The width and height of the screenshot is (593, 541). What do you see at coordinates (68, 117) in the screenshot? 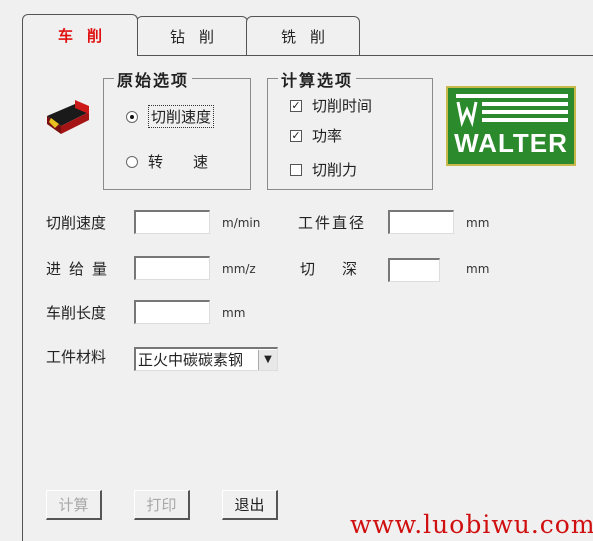
I see `turning-tool-icon` at bounding box center [68, 117].